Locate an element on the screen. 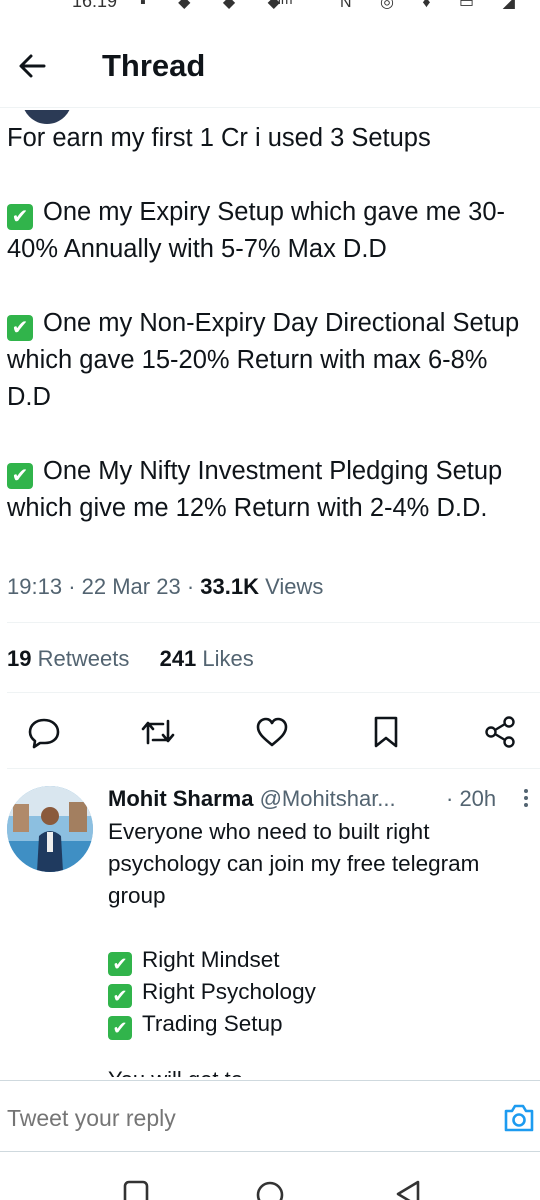 Image resolution: width=540 pixels, height=1200 pixels. tweet-time: 19:13 is located at coordinates (34, 586).